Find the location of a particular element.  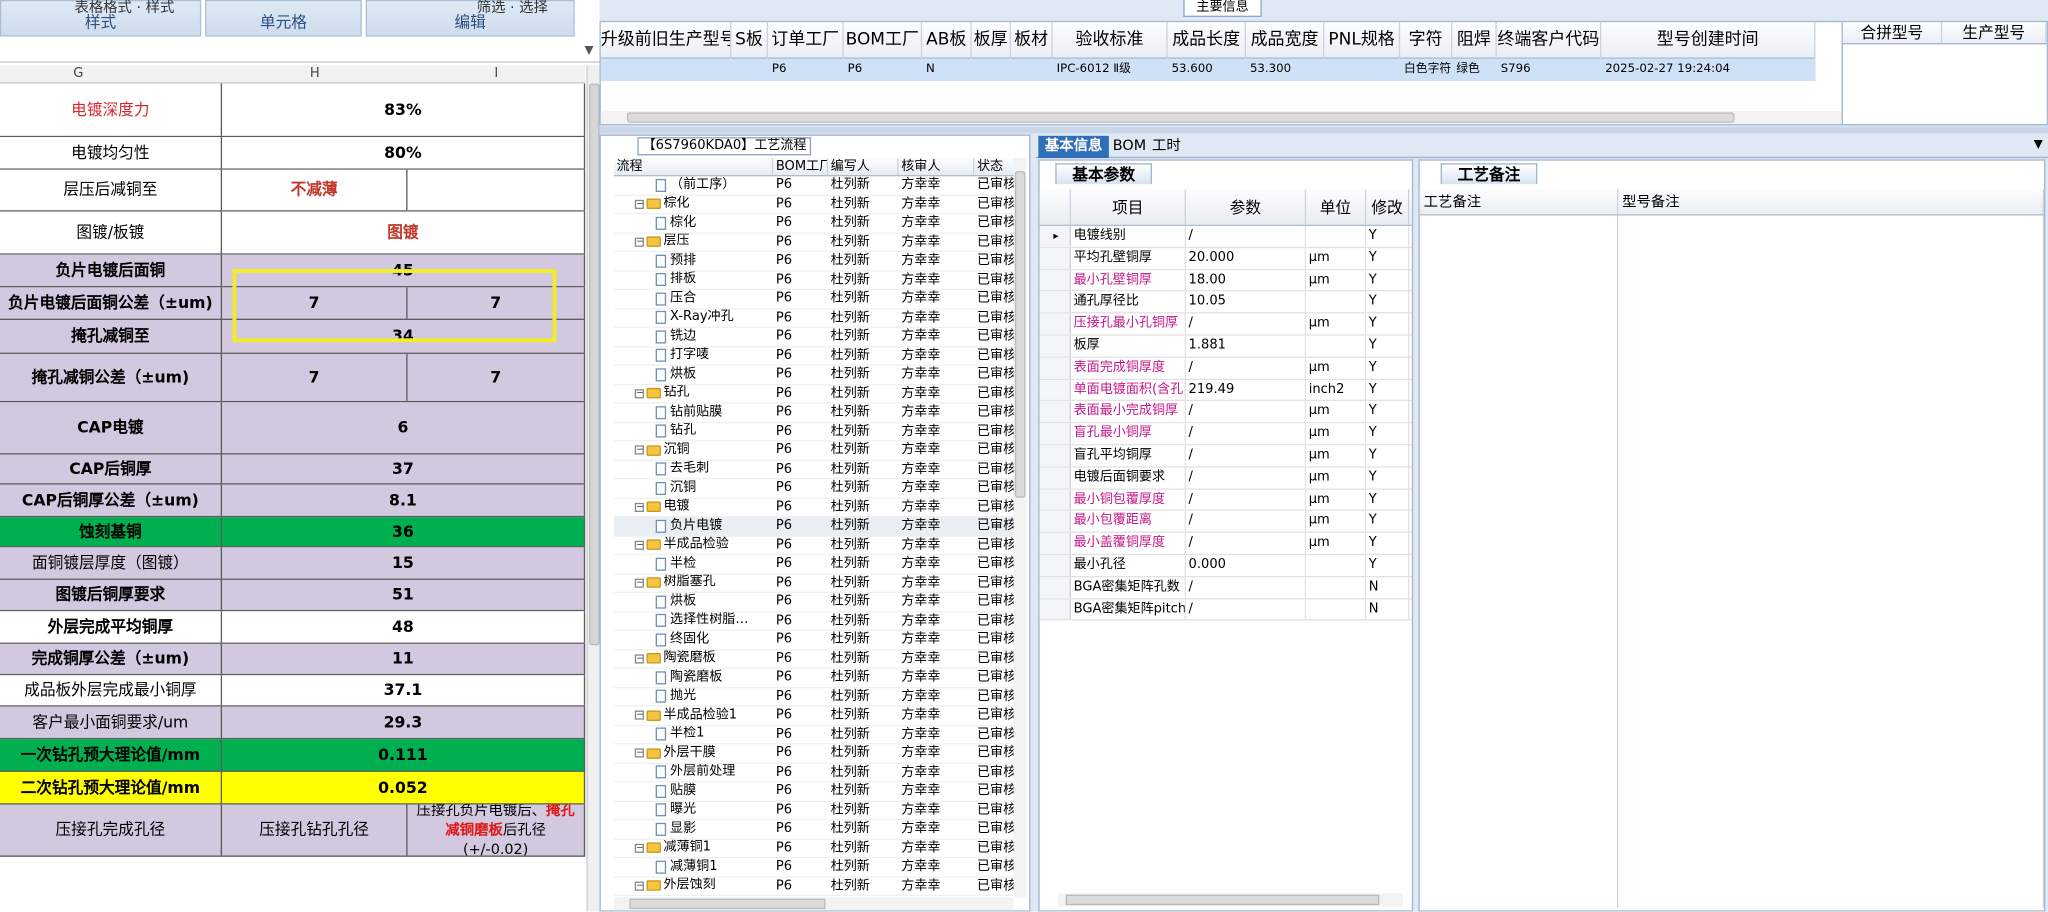

value-cell: 8.1 is located at coordinates (404, 500).